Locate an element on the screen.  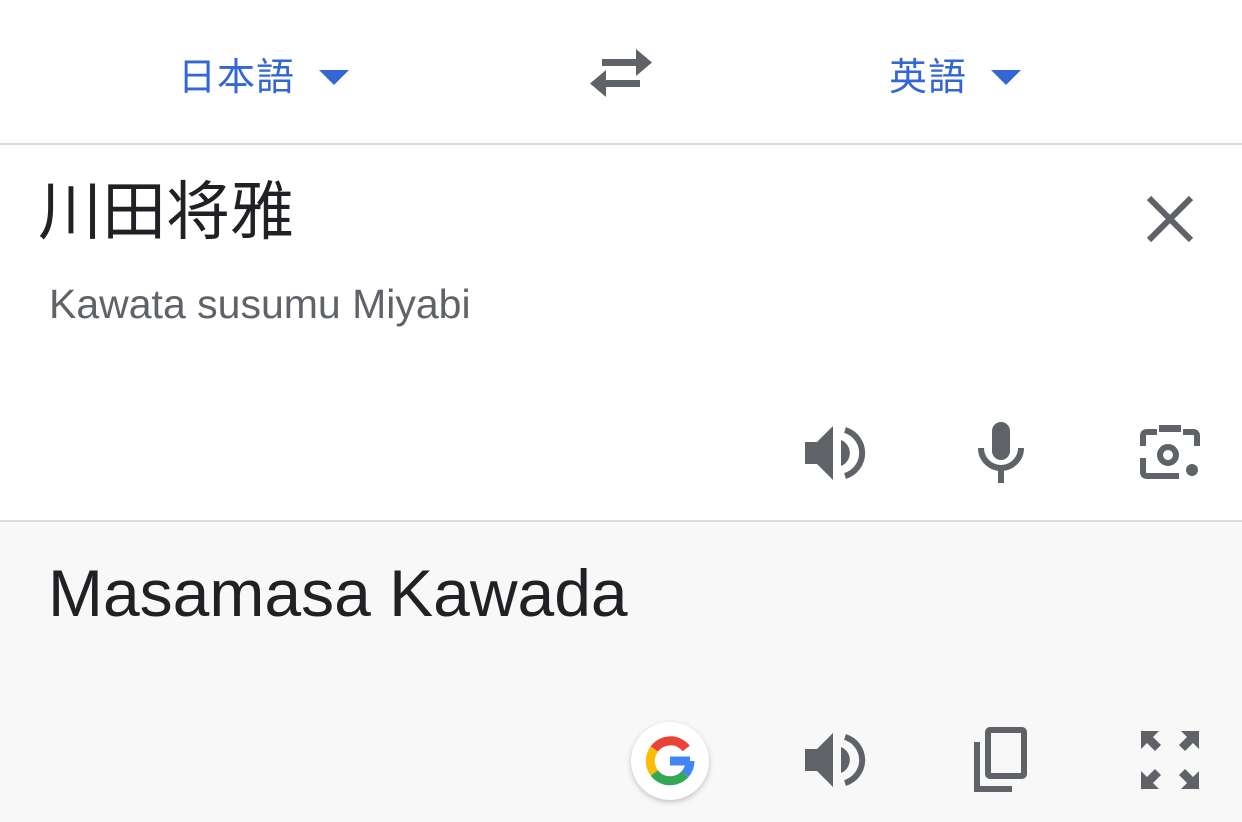
voice-input-button is located at coordinates (1001, 453).